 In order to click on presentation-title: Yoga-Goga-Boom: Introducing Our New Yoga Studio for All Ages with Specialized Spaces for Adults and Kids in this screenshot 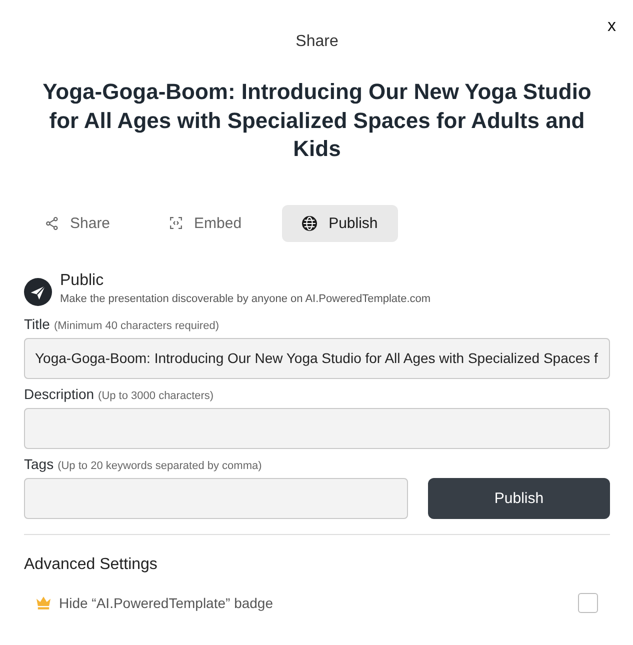, I will do `click(317, 120)`.